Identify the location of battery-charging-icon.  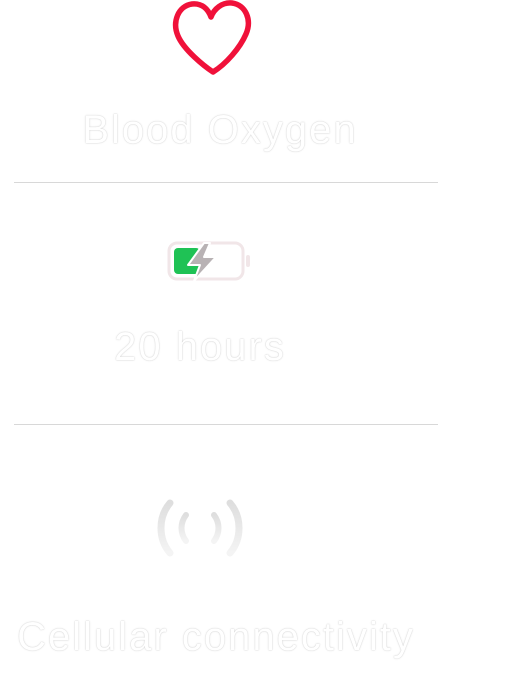
(211, 264).